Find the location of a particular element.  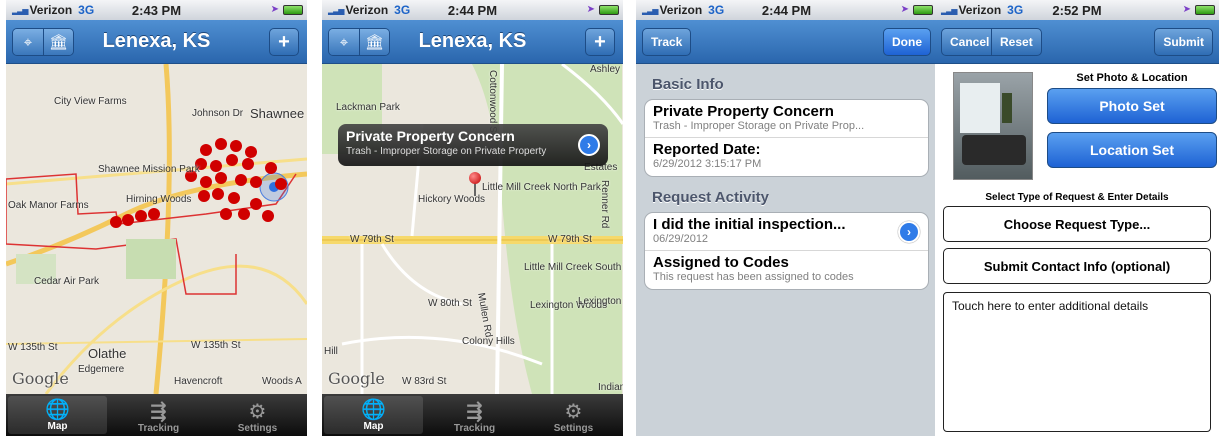

set-photo-location-title: Set Photo & Location is located at coordinates (1132, 78).